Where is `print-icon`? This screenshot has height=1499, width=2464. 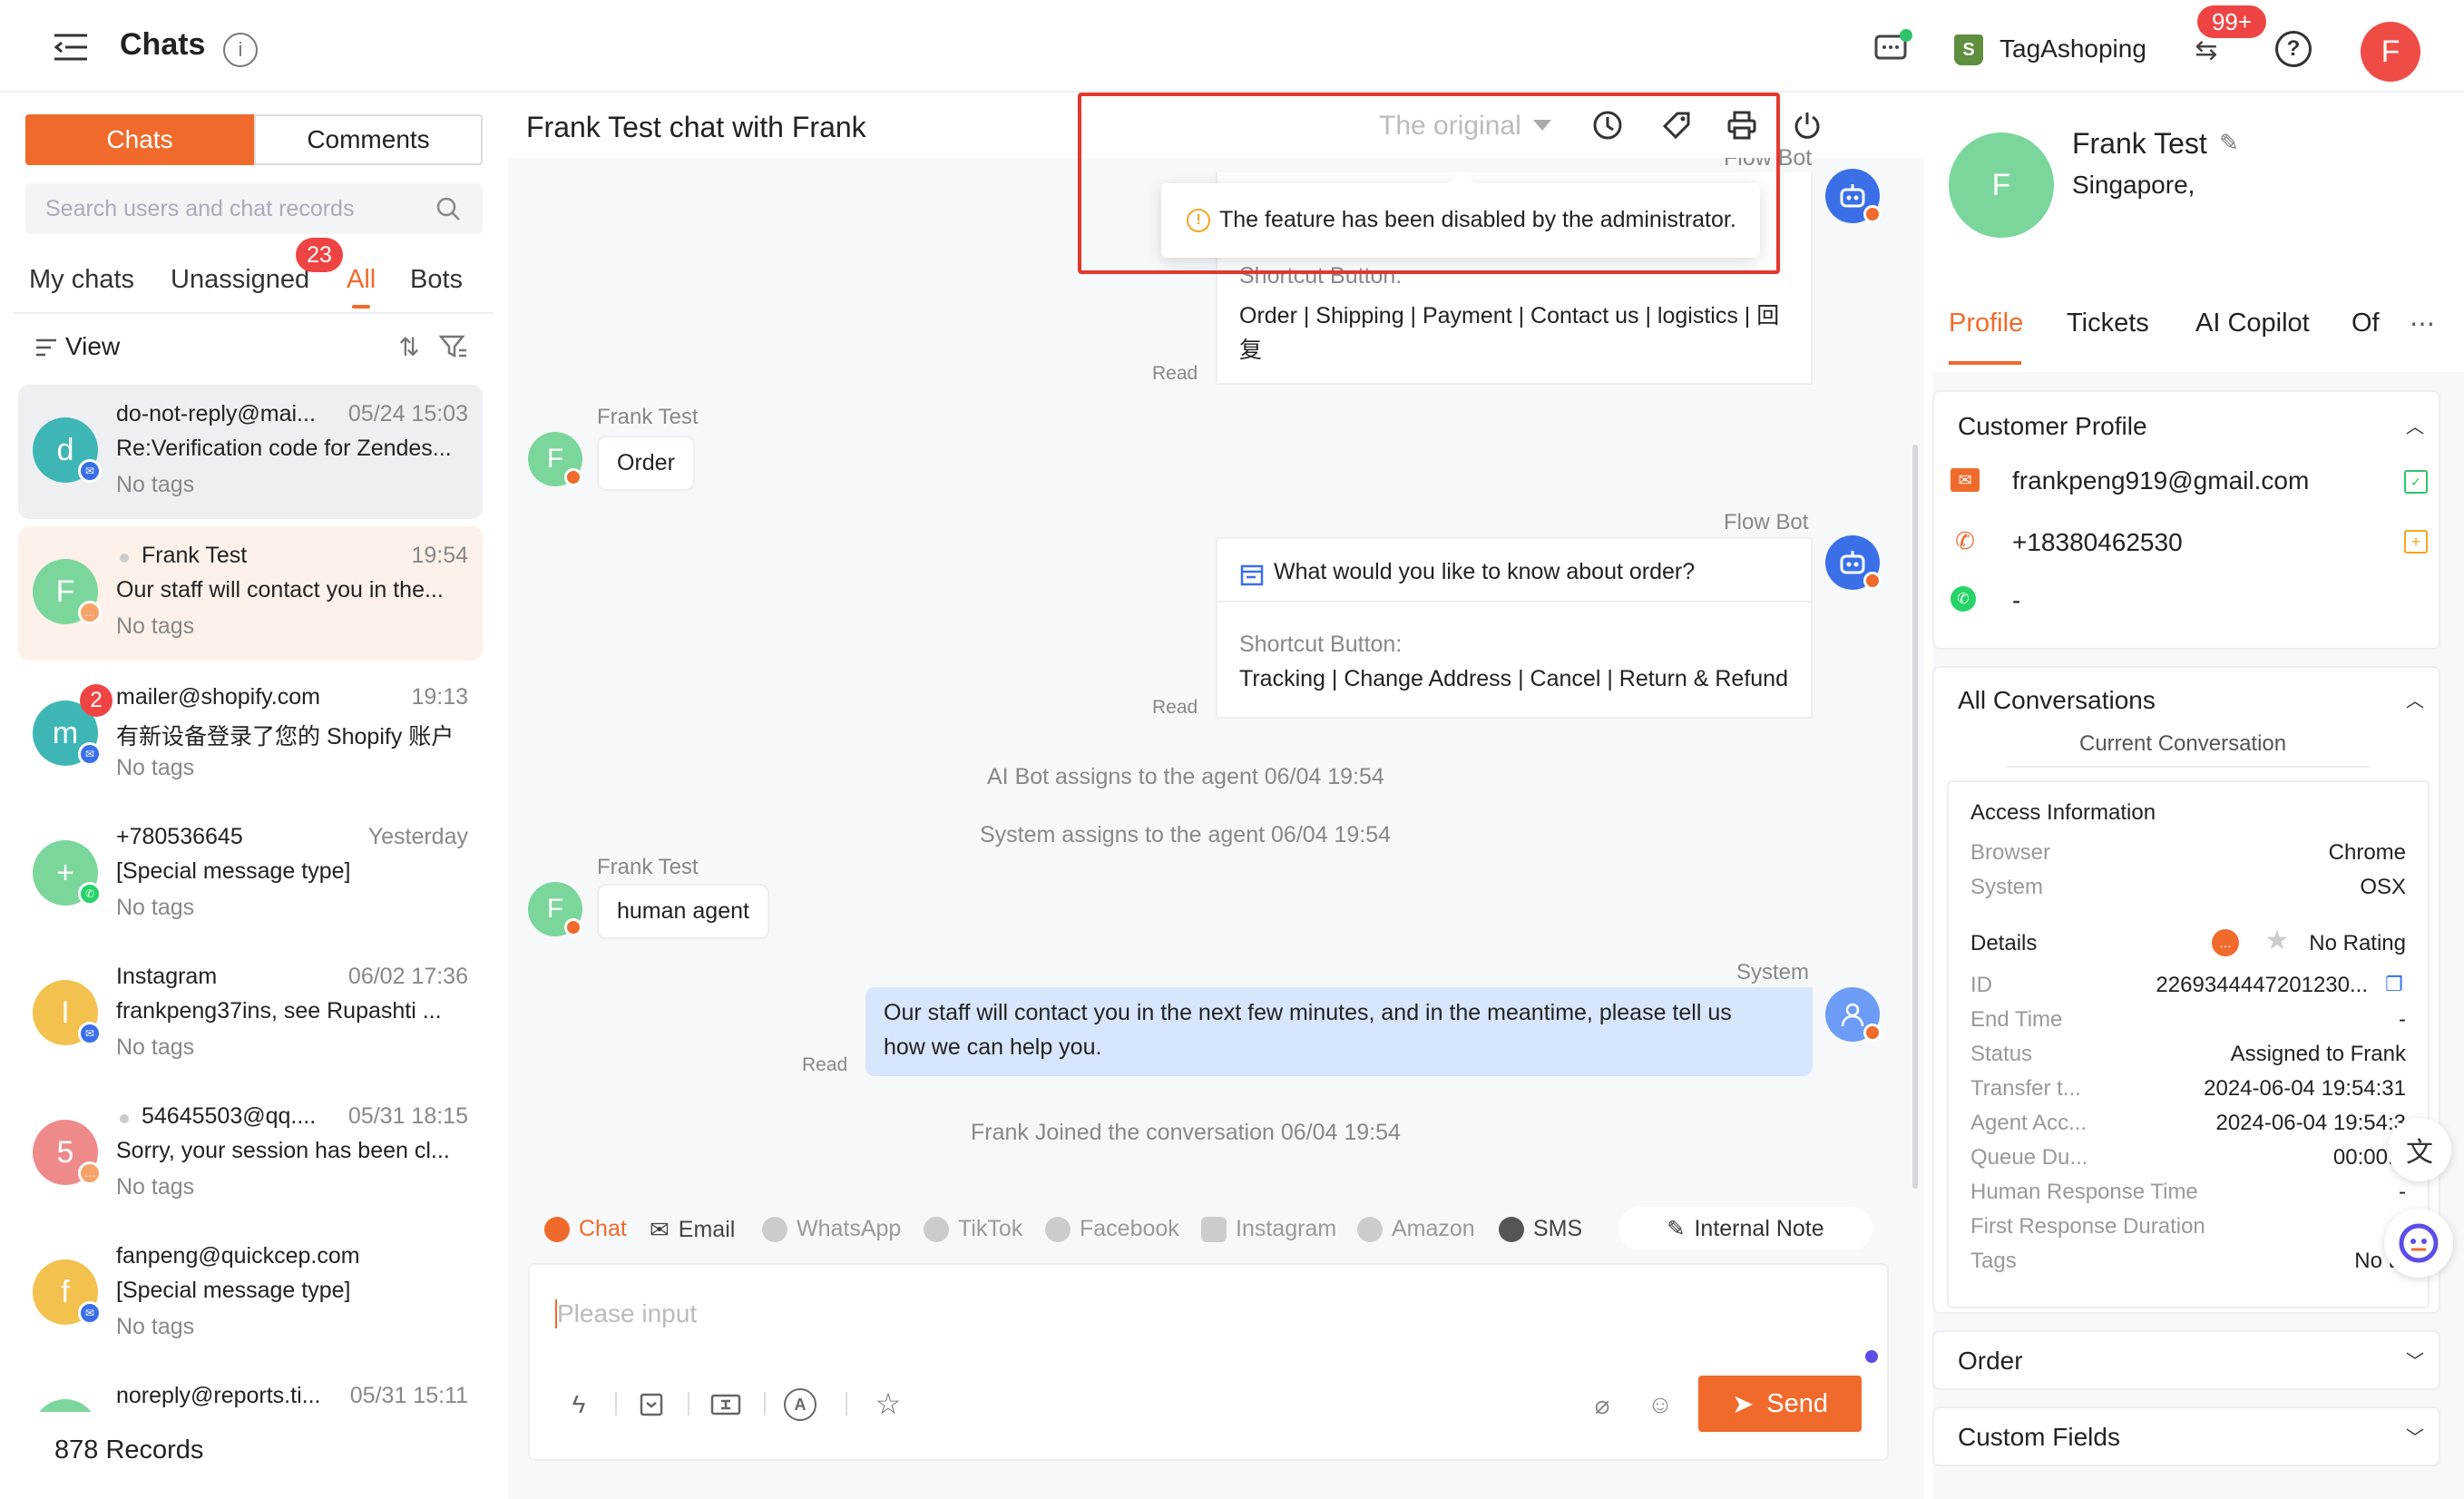
print-icon is located at coordinates (1742, 125).